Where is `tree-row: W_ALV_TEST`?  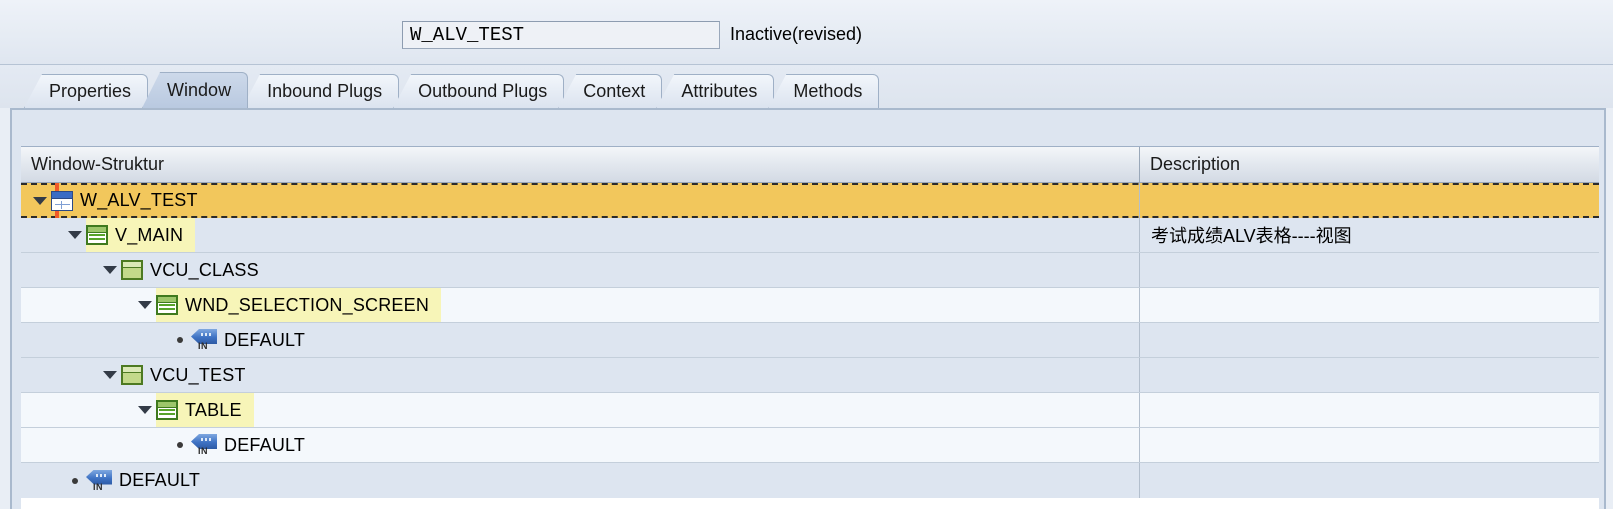
tree-row: W_ALV_TEST is located at coordinates (810, 200).